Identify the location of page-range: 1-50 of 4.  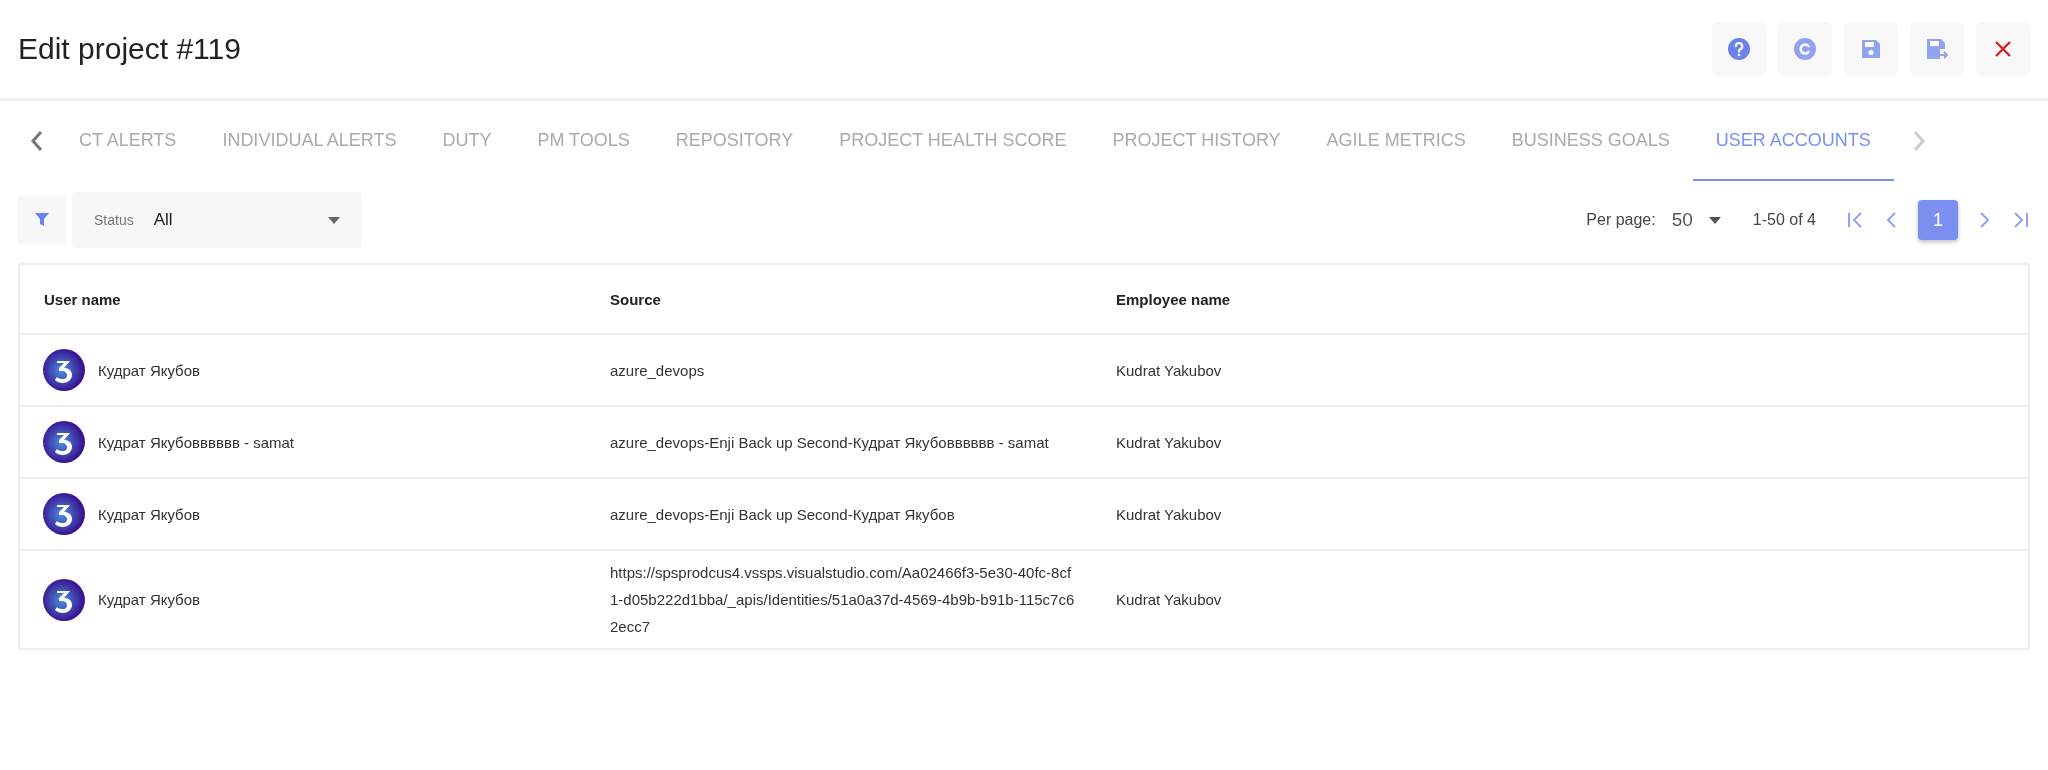
(1784, 220).